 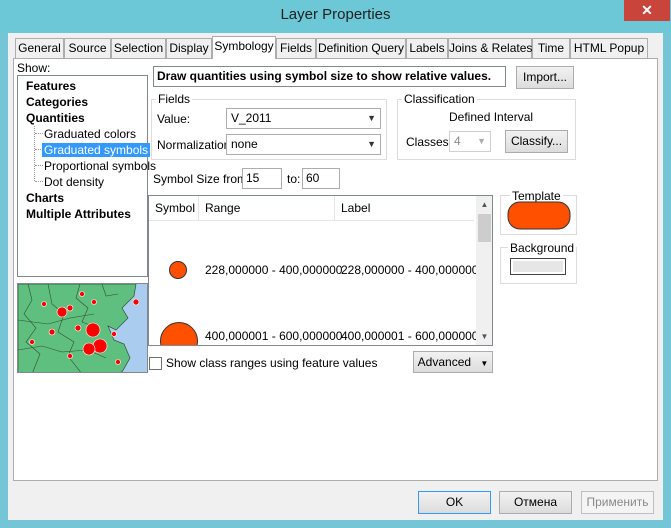 I want to click on label-cell: 228,000000 - 400,000000, so click(x=409, y=270).